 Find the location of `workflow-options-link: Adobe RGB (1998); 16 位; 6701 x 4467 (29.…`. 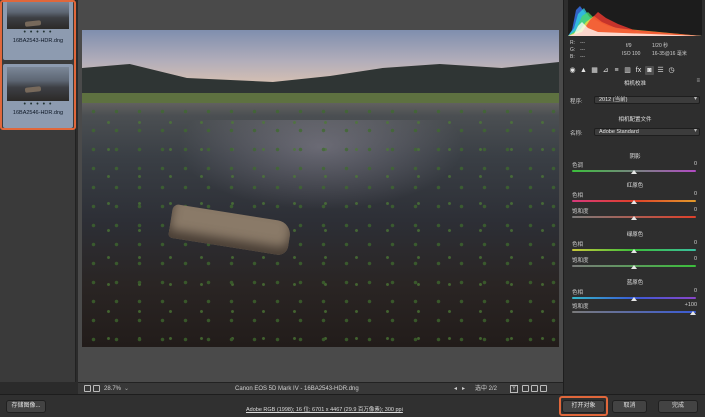

workflow-options-link: Adobe RGB (1998); 16 位; 6701 x 4467 (29.… is located at coordinates (324, 409).